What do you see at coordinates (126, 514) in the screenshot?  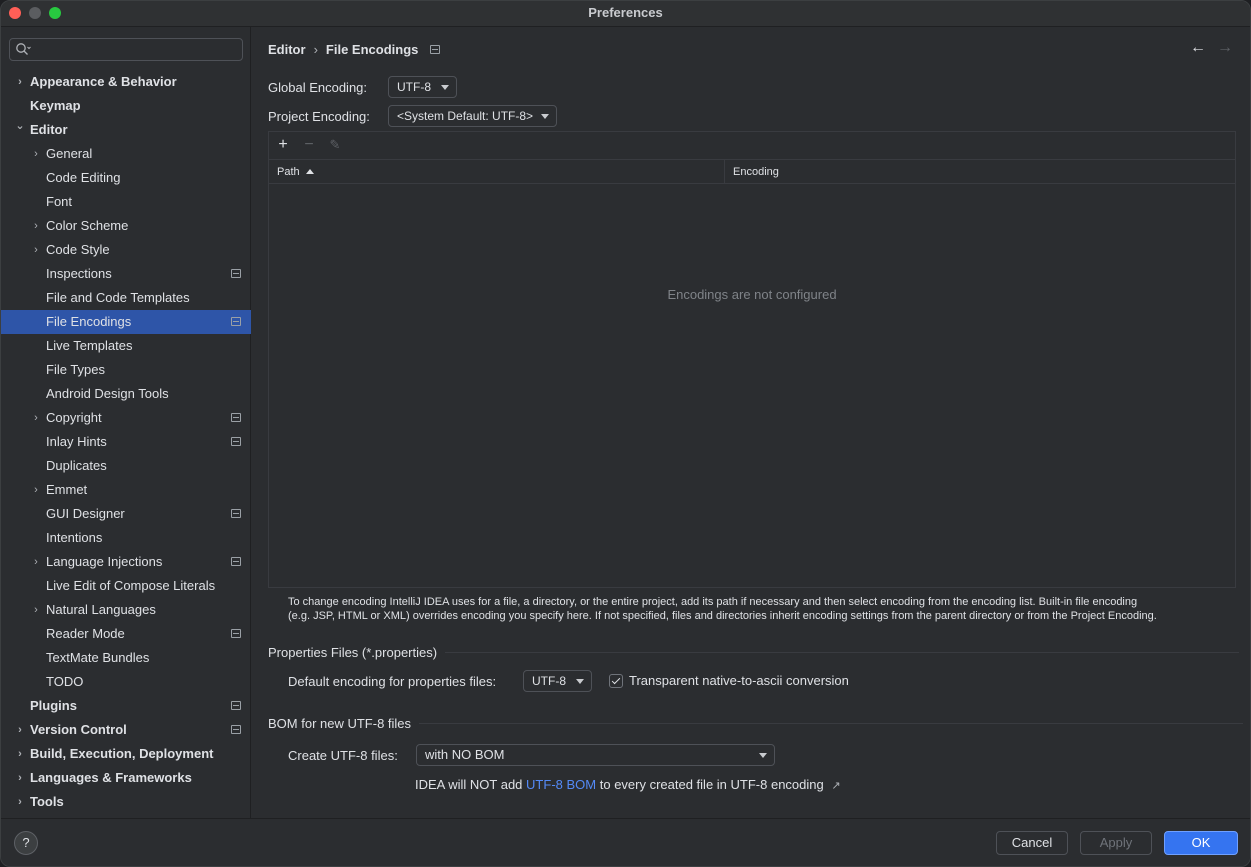 I see `sidebar-item-gui-designer: GUI Designer` at bounding box center [126, 514].